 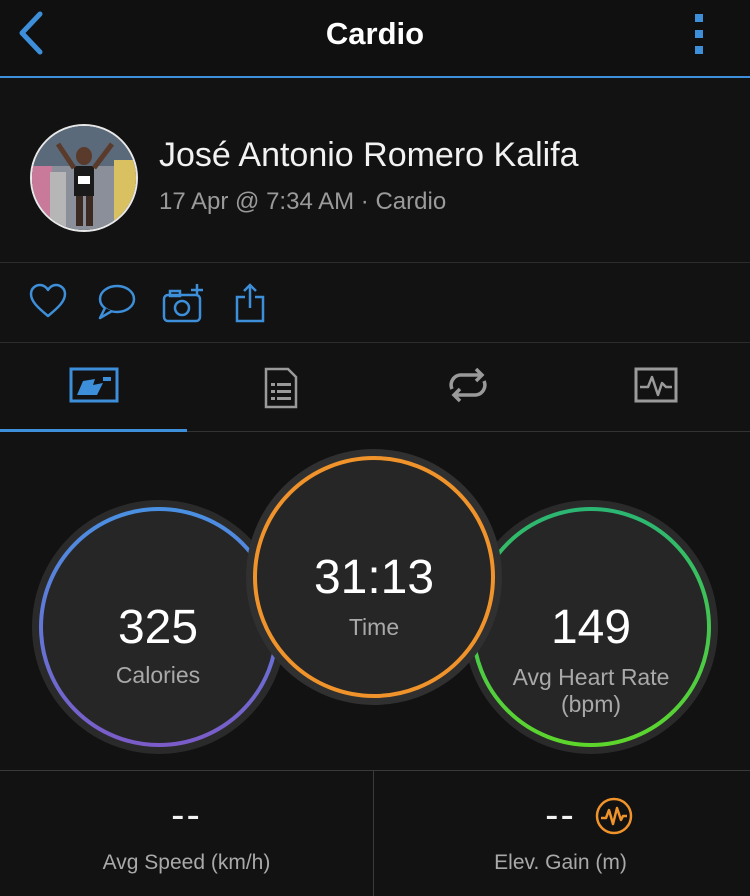 I want to click on more-options-button, so click(x=699, y=34).